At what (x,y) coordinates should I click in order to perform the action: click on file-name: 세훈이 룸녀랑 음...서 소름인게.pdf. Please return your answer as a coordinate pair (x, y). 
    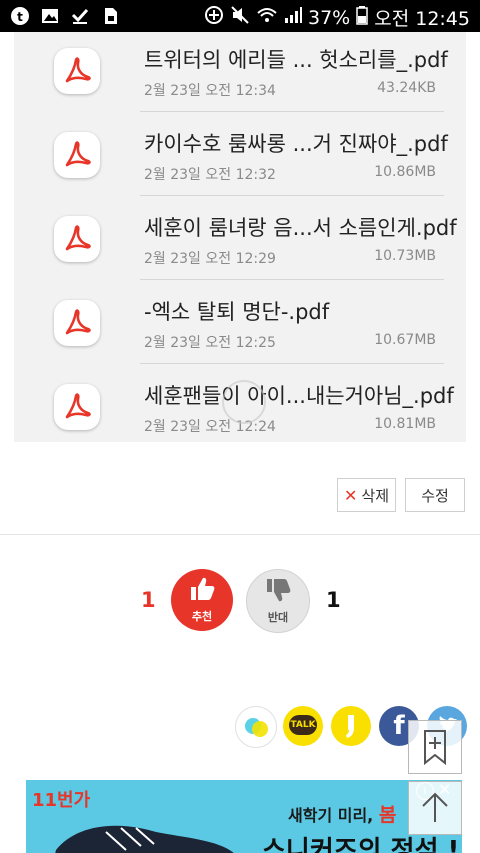
    Looking at the image, I should click on (300, 228).